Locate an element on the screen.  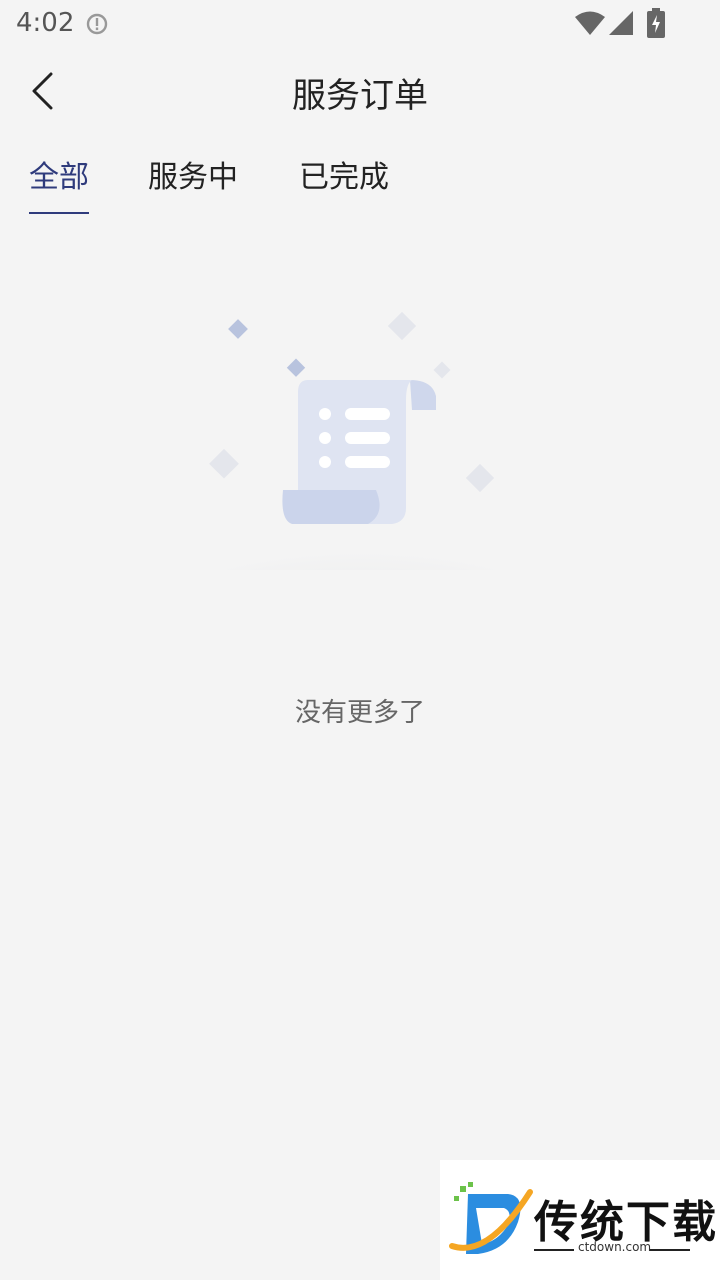
watermark-url: ctdown.com is located at coordinates (615, 1247).